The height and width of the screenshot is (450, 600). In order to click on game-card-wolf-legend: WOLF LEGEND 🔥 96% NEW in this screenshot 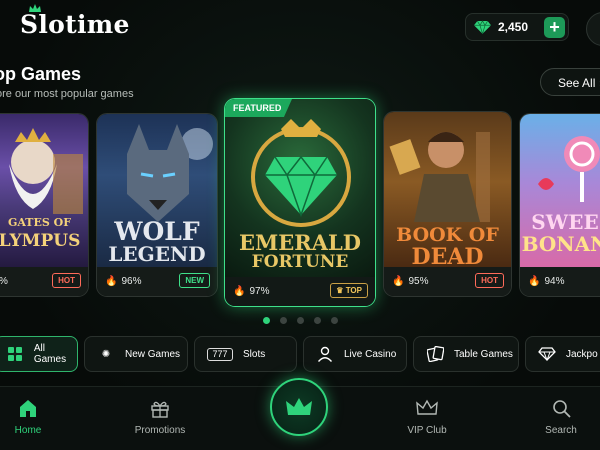, I will do `click(157, 205)`.